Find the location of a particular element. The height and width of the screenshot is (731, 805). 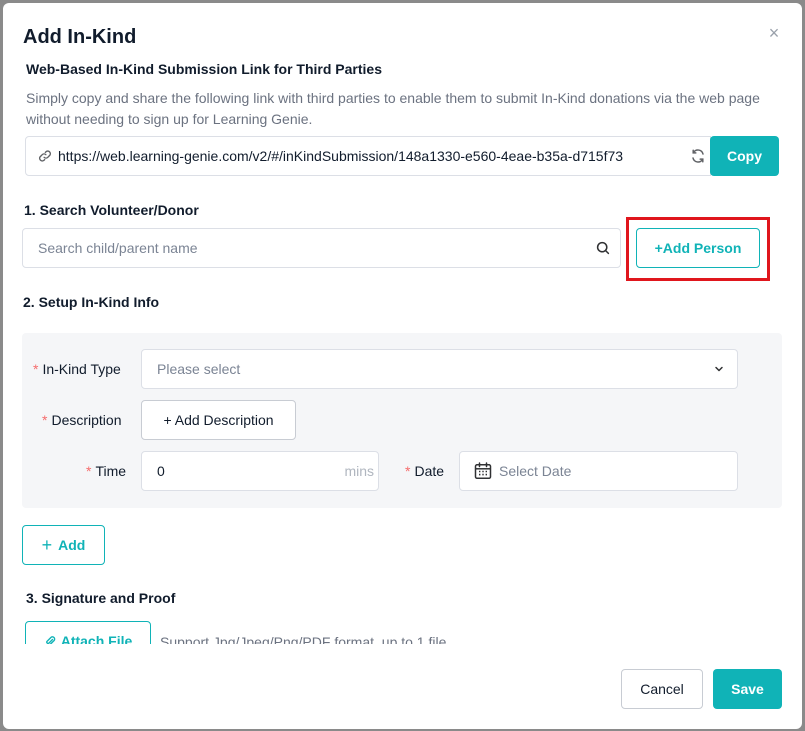

add-person-button: +Add Person is located at coordinates (698, 248).